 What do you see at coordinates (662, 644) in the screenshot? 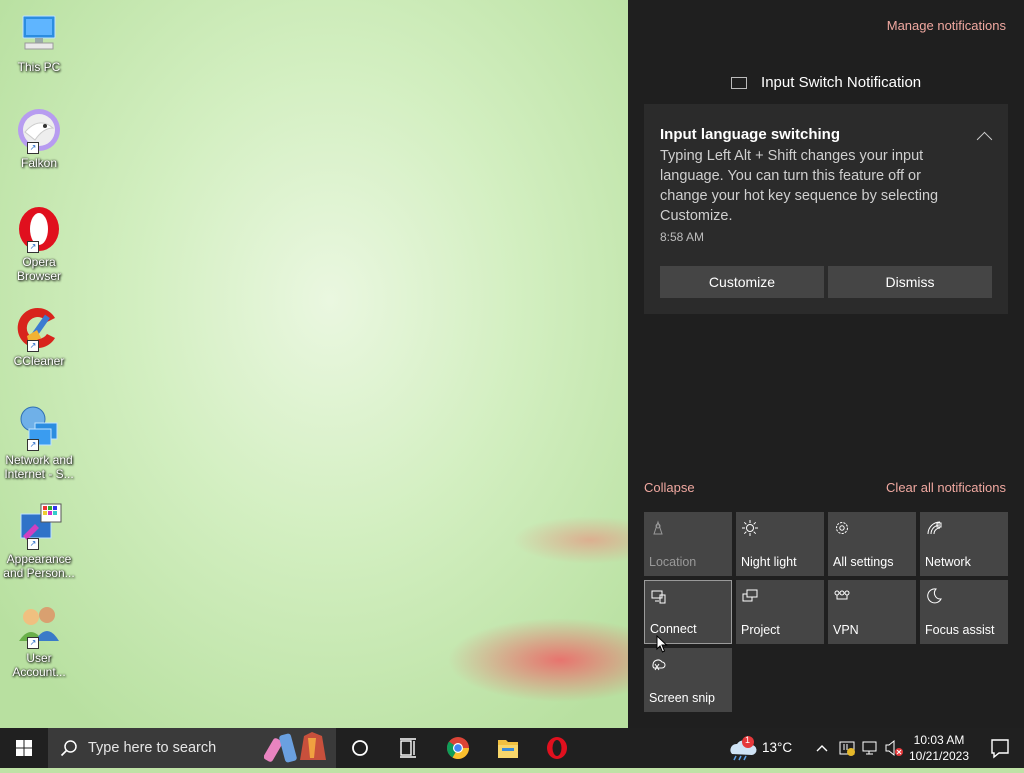
I see `mouse-cursor-icon` at bounding box center [662, 644].